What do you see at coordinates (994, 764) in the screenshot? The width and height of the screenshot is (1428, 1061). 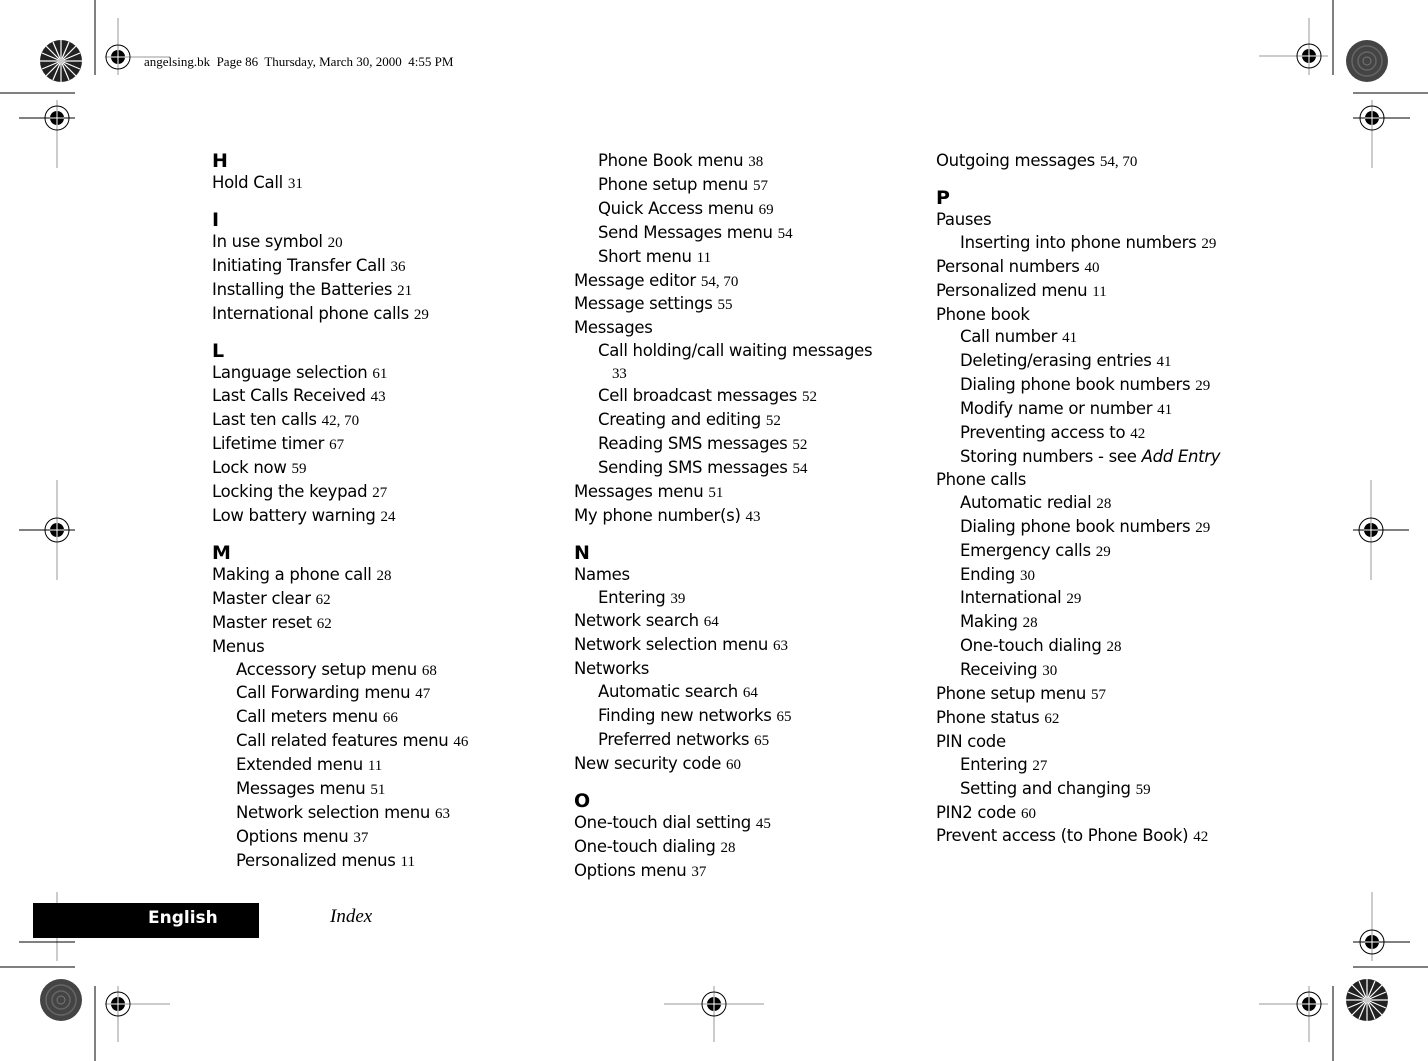 I see `index-term: Entering` at bounding box center [994, 764].